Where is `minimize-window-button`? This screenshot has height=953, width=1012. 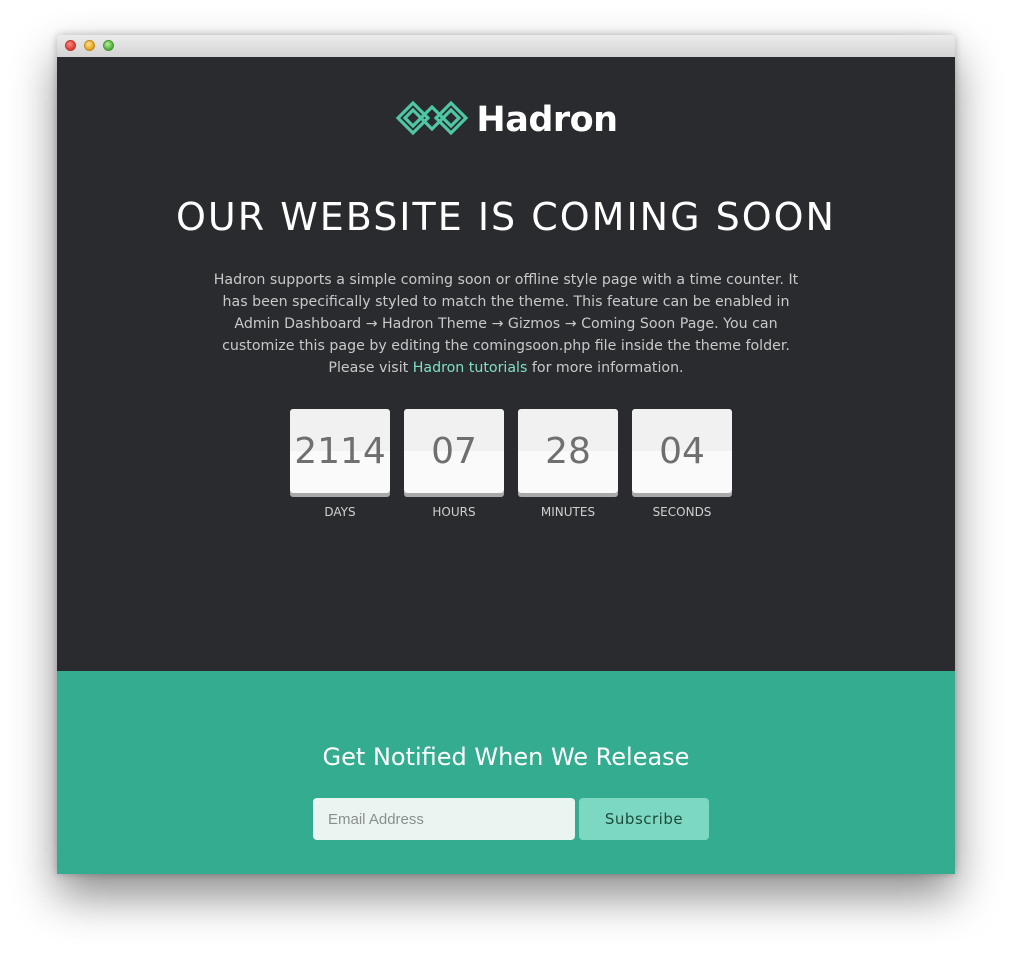 minimize-window-button is located at coordinates (89, 45).